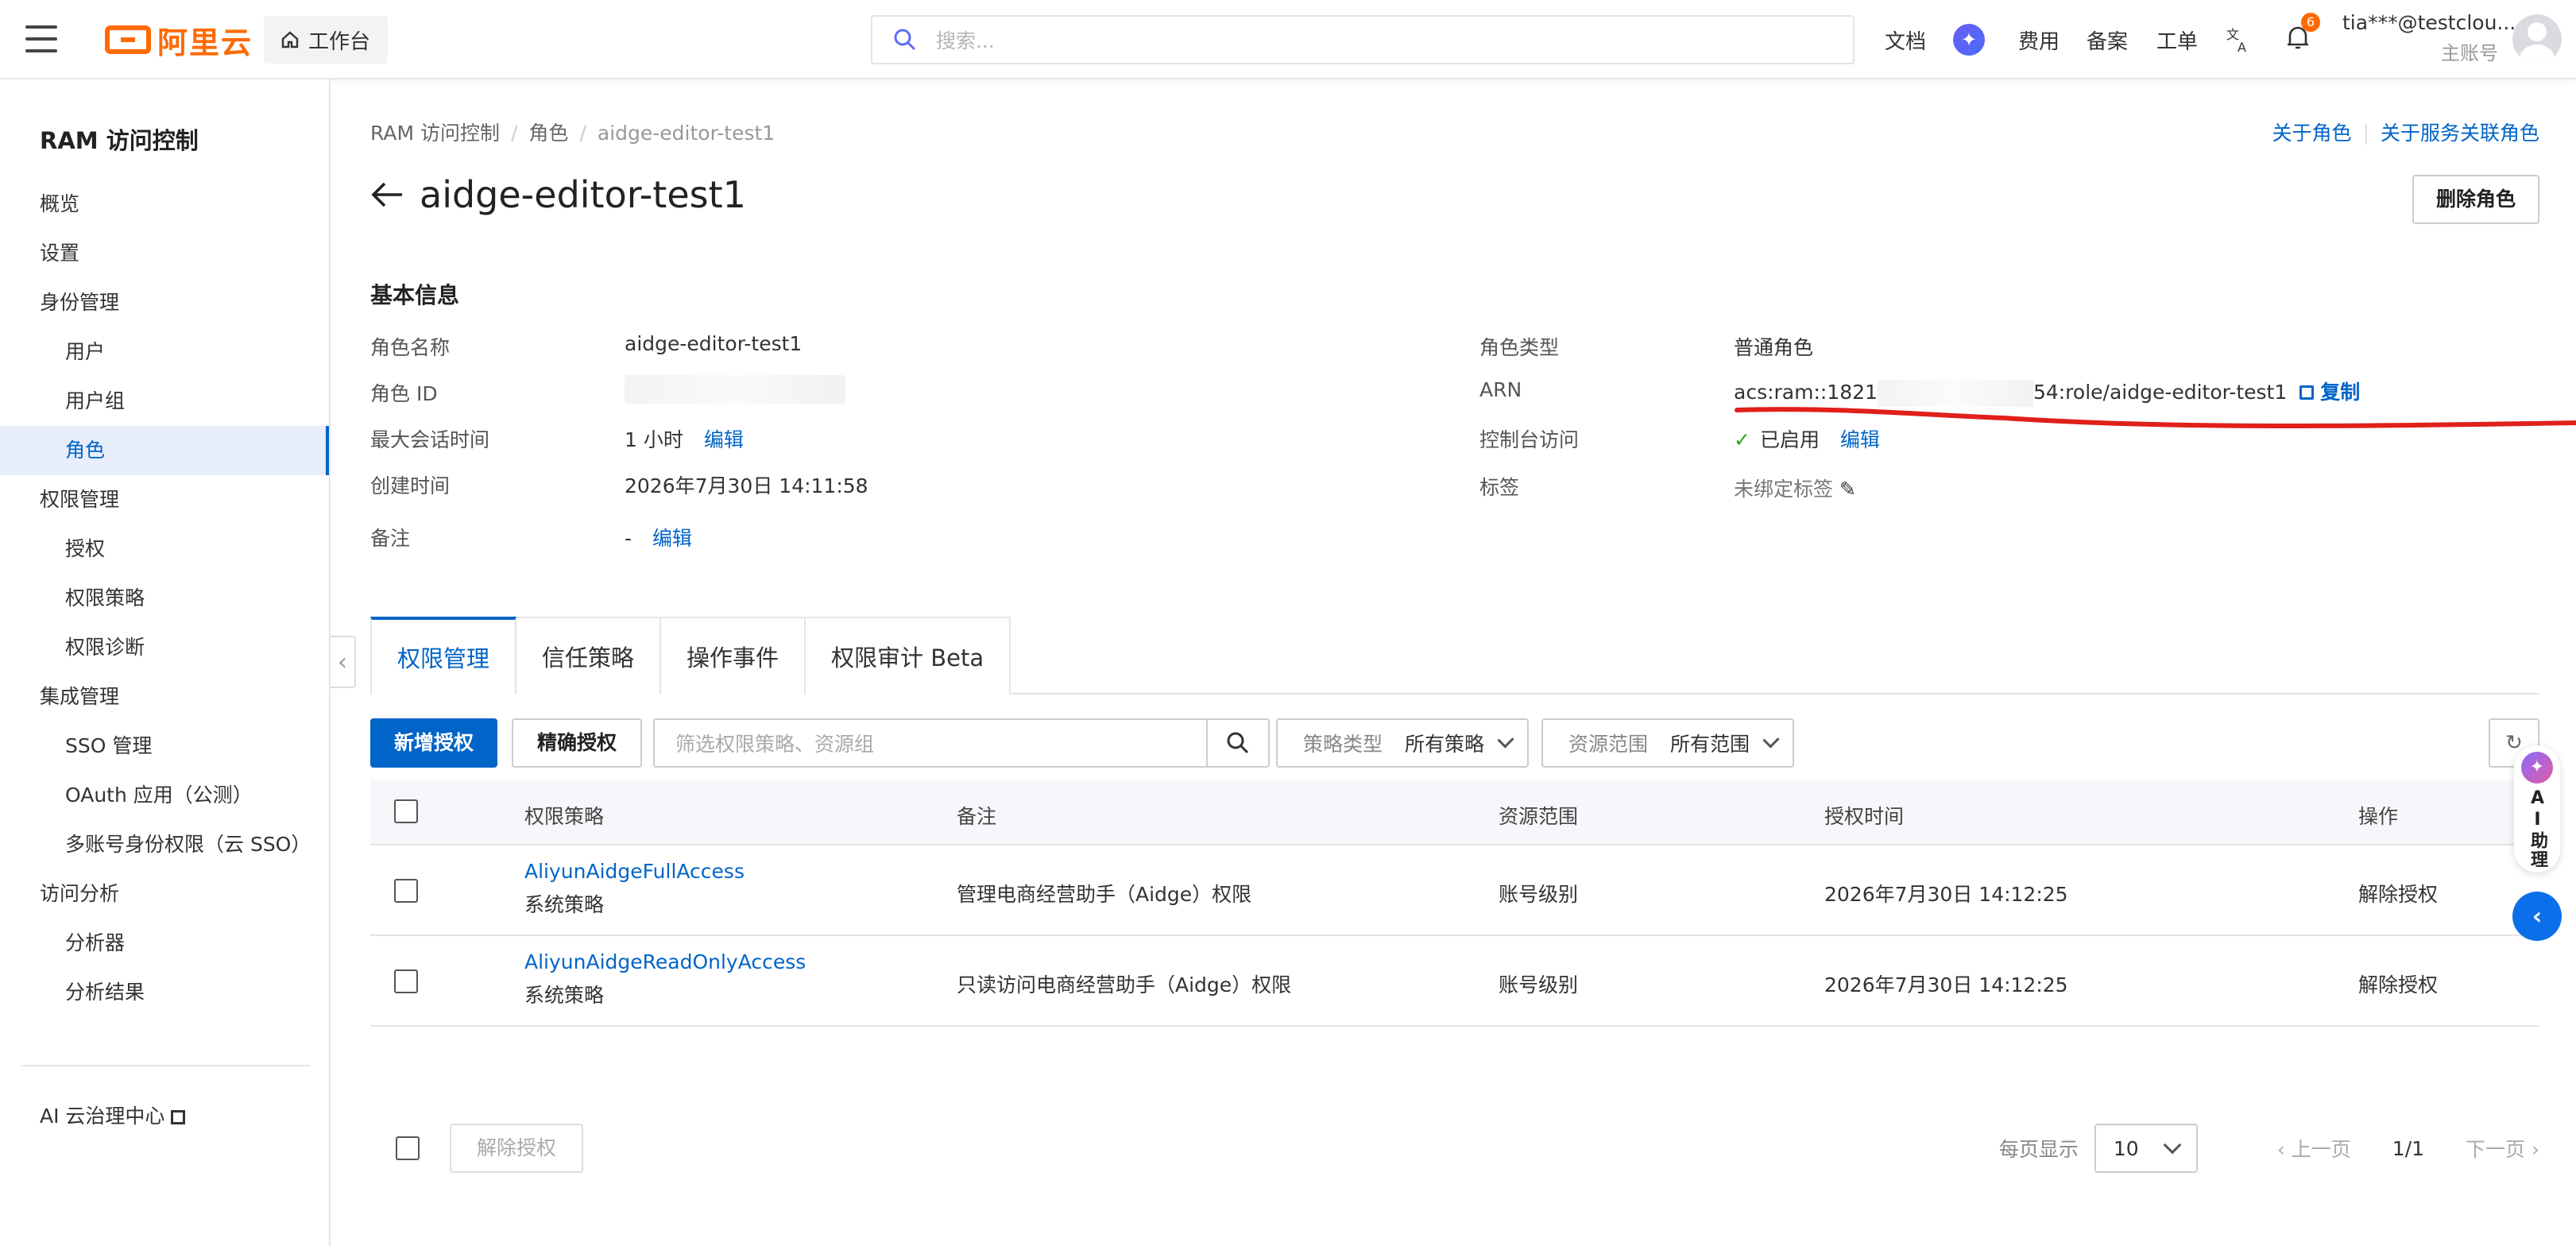 The width and height of the screenshot is (2576, 1246). Describe the element at coordinates (164, 549) in the screenshot. I see `sidebar-item-grants: 授权` at that location.